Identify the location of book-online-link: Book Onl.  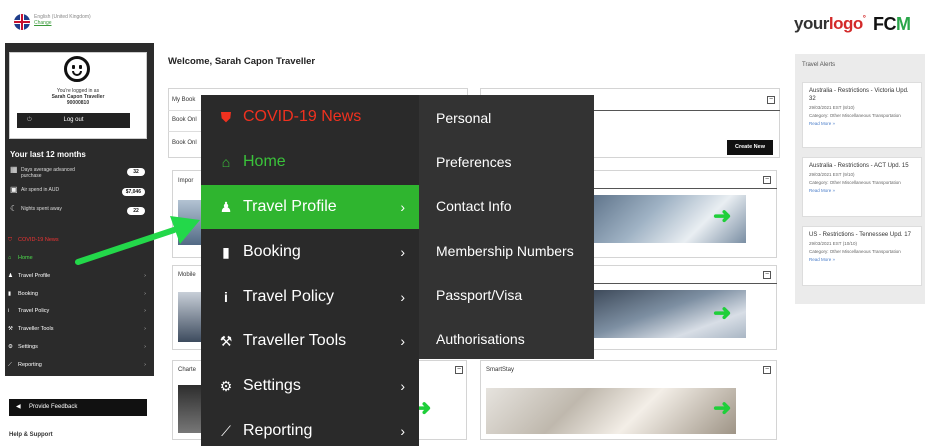
(184, 120).